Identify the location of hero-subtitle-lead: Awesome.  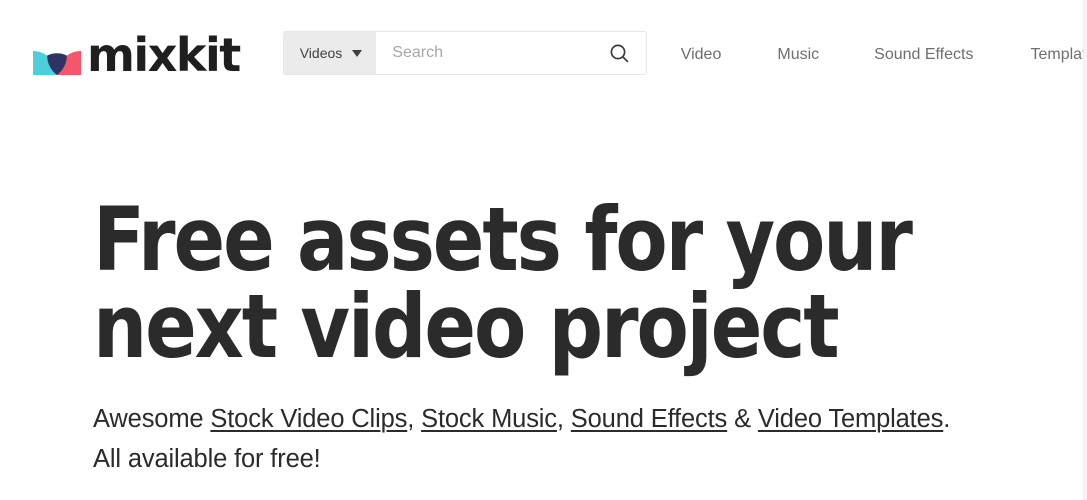
(152, 419).